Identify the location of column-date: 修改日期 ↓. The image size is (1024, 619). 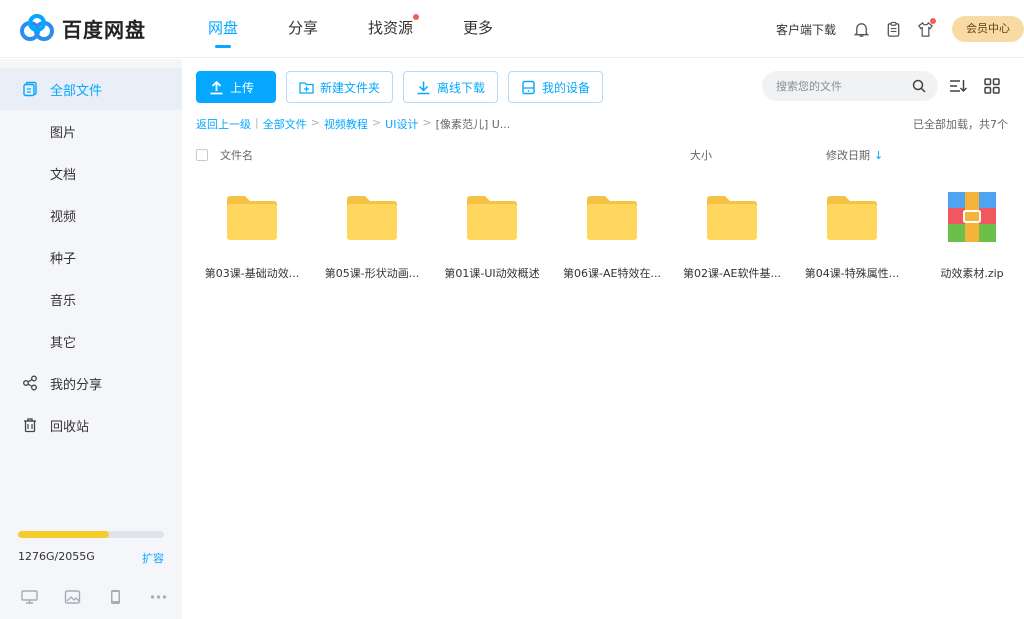
(854, 155).